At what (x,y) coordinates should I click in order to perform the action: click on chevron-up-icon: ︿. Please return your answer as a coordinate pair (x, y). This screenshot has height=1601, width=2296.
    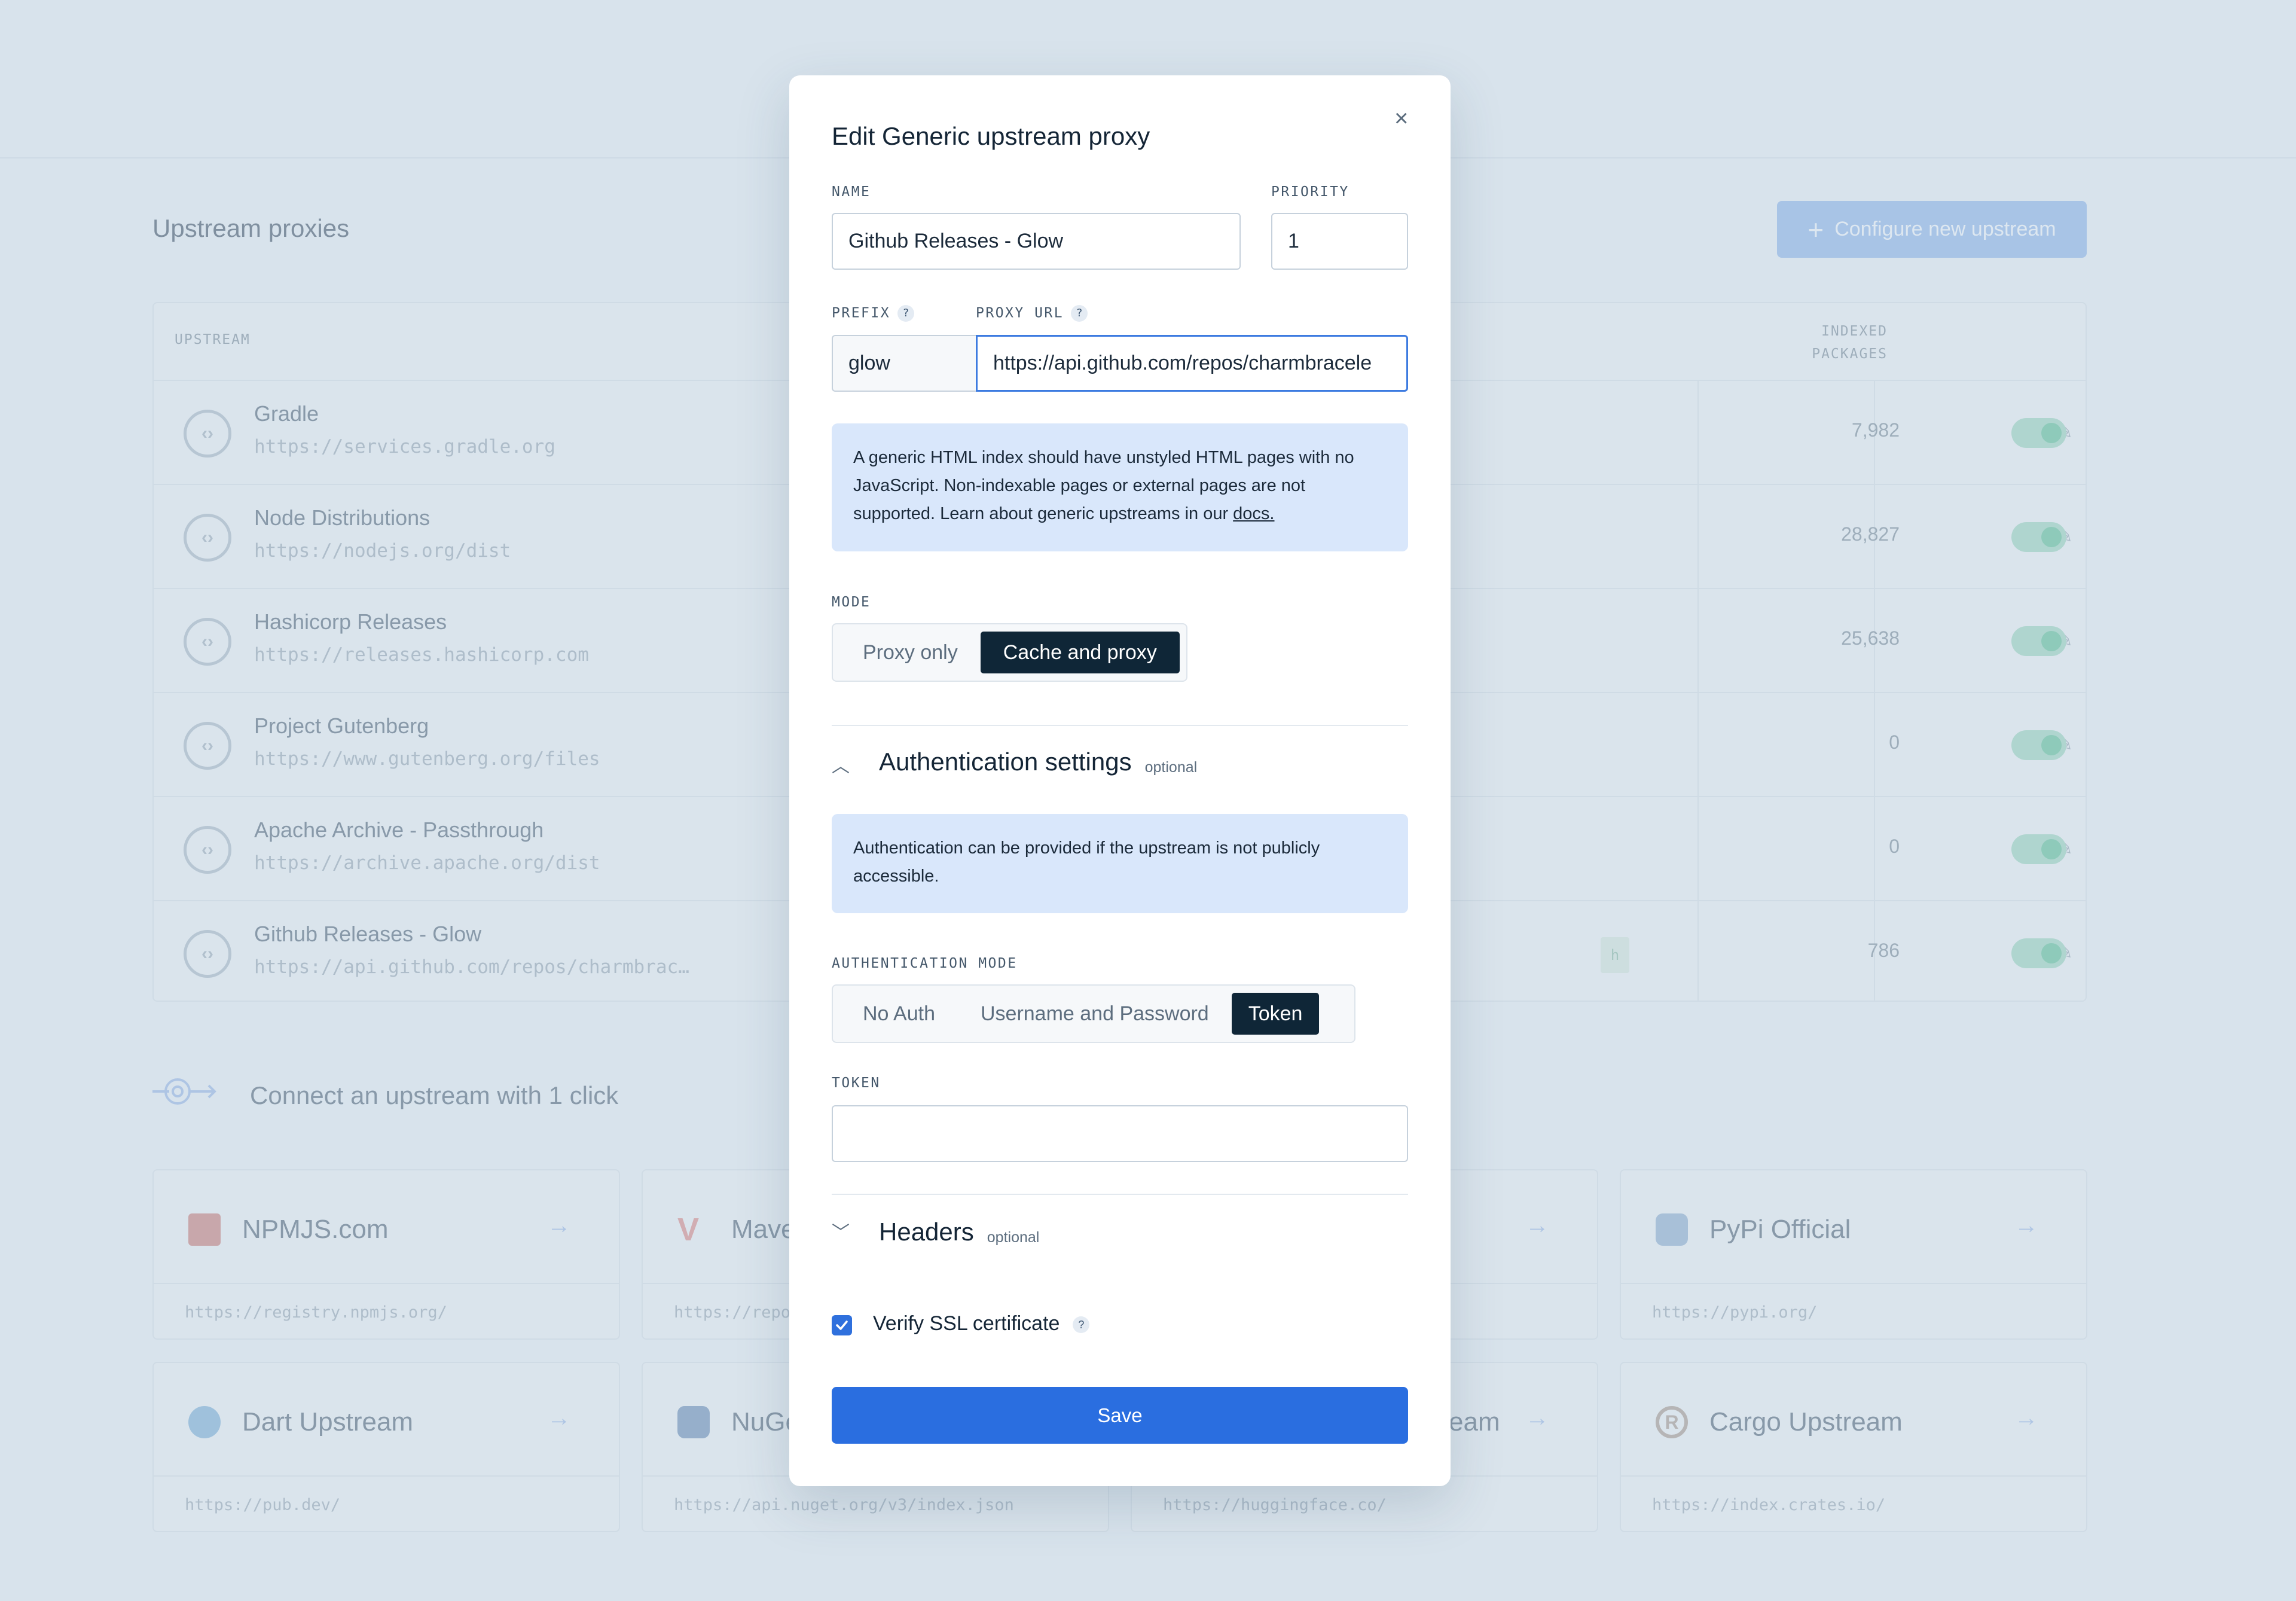
    Looking at the image, I should click on (841, 764).